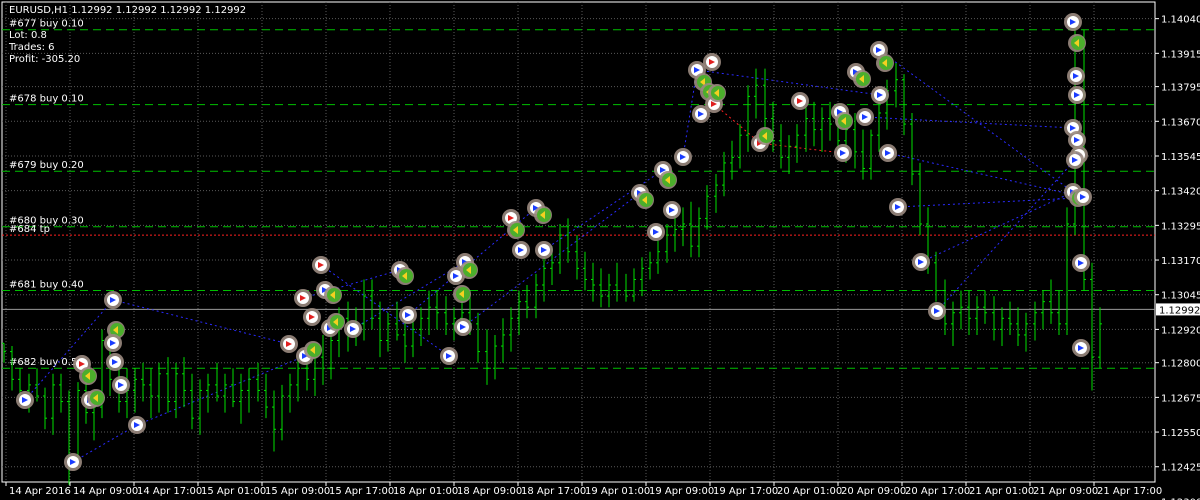 Image resolution: width=1200 pixels, height=500 pixels. Describe the element at coordinates (361, 491) in the screenshot. I see `time-tick-label: 15 Apr 17:00` at that location.